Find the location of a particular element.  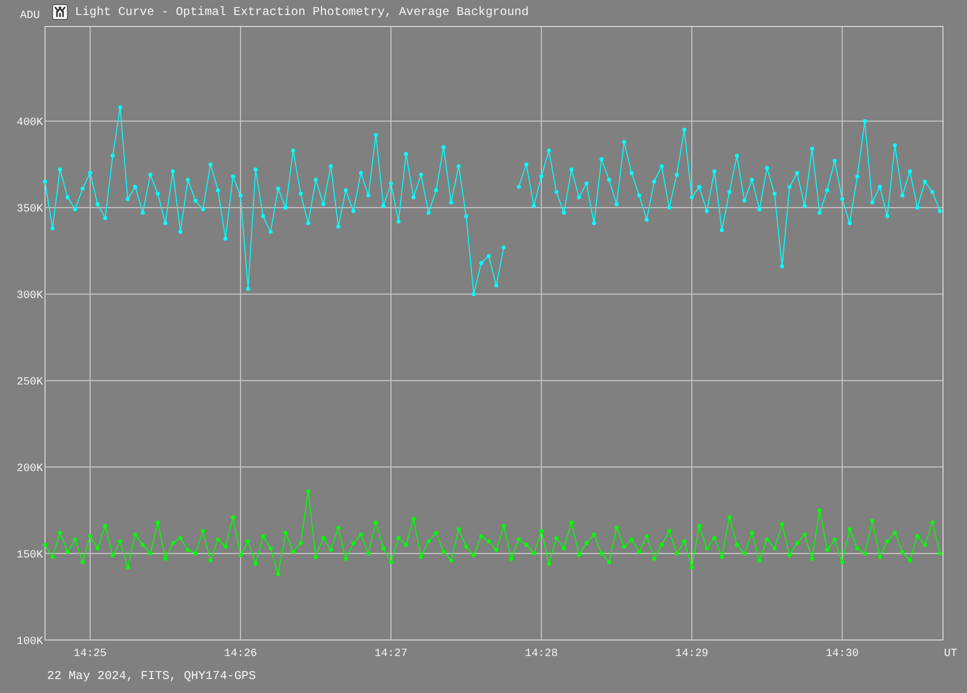

y-tick-label: 250K is located at coordinates (29, 382).